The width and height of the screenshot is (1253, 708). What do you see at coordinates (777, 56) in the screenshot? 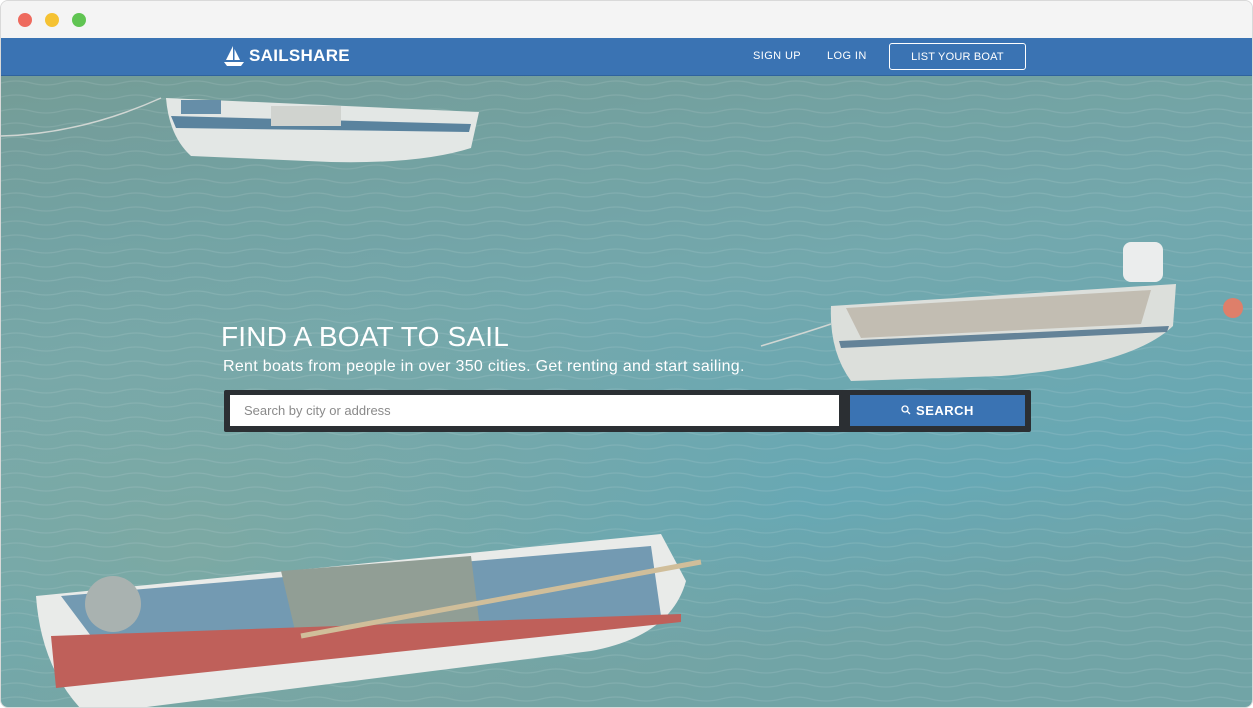
I see `sign-up-link: SIGN UP` at bounding box center [777, 56].